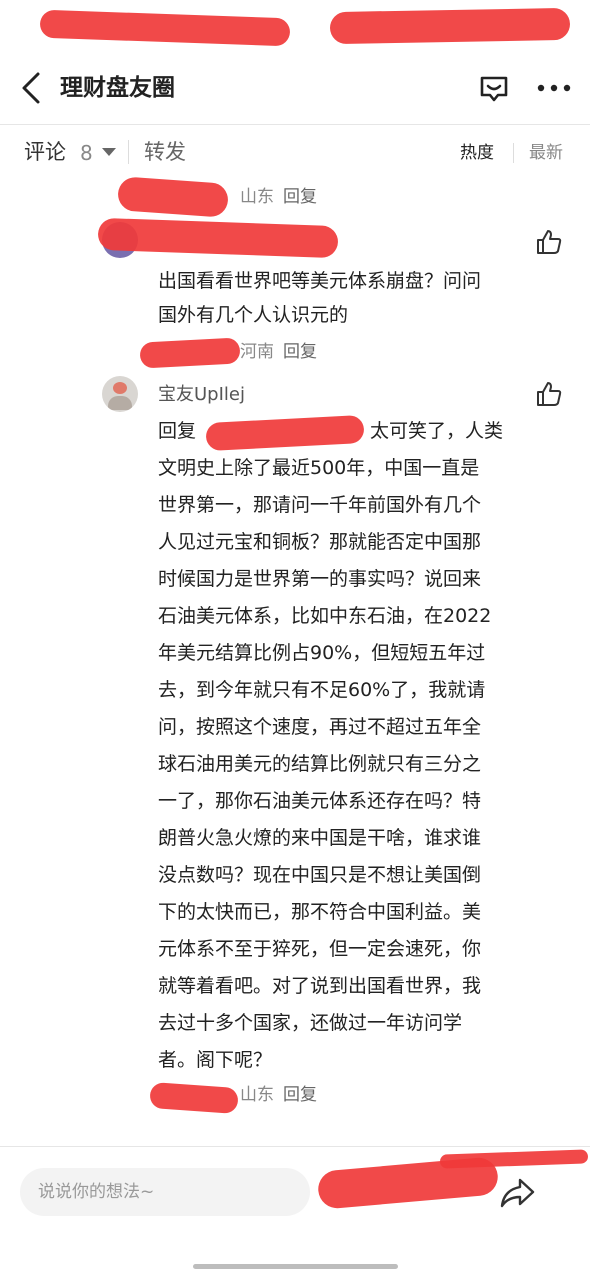  I want to click on comment2-line: 下的太快而已，那不符合中国利益。美, so click(320, 912).